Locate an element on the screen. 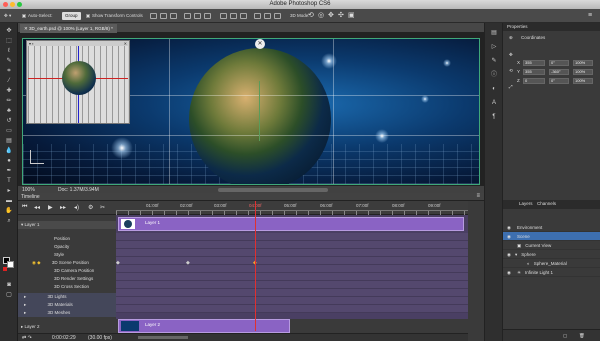  show-transform-checkbox is located at coordinates (88, 15).